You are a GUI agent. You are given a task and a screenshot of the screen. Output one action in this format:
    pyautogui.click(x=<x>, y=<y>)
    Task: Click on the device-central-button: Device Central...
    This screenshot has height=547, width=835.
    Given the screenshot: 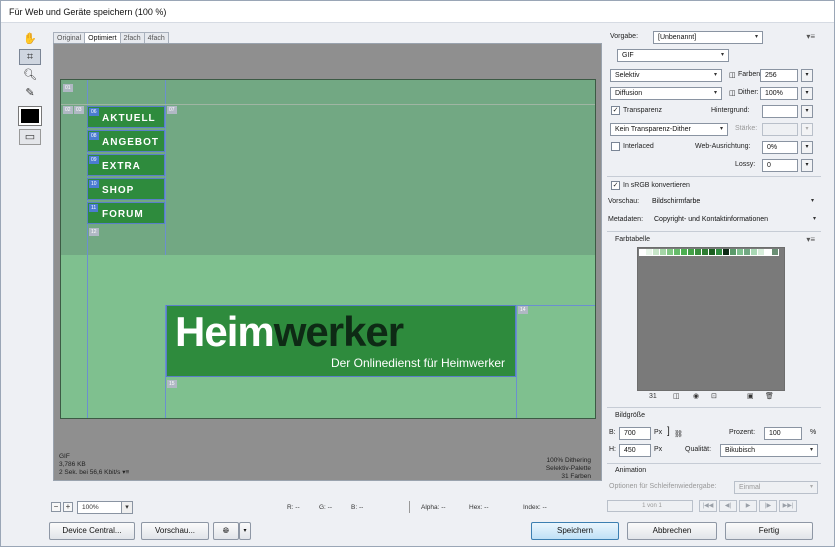 What is the action you would take?
    pyautogui.click(x=92, y=531)
    